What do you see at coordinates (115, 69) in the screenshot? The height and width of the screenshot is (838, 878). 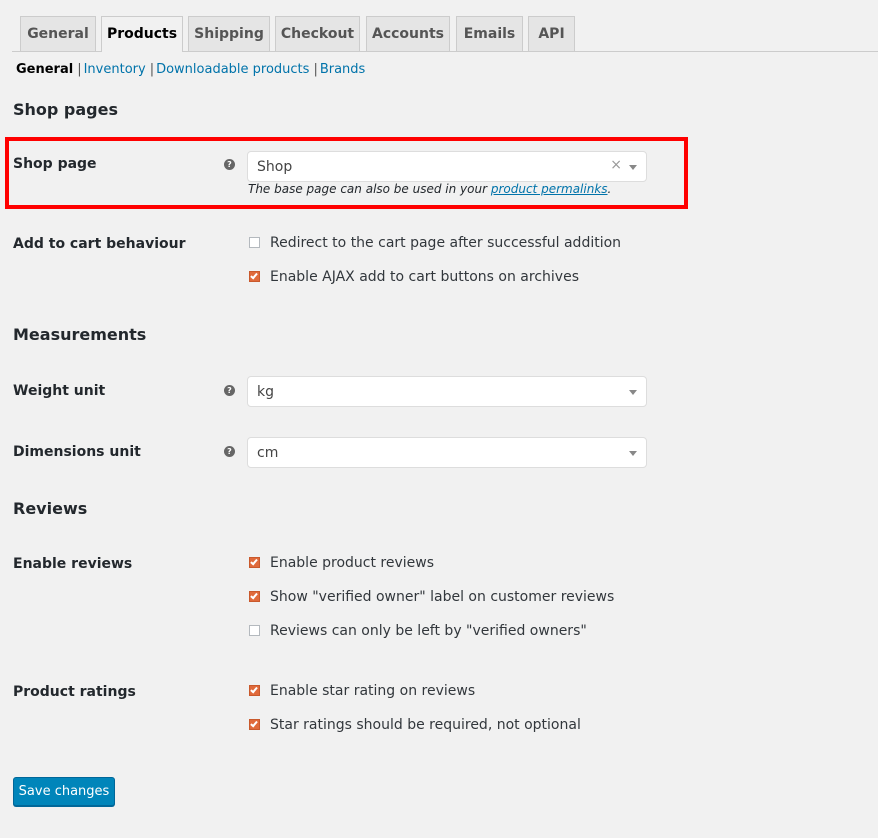 I see `subnav-link-inventory: Inventory` at bounding box center [115, 69].